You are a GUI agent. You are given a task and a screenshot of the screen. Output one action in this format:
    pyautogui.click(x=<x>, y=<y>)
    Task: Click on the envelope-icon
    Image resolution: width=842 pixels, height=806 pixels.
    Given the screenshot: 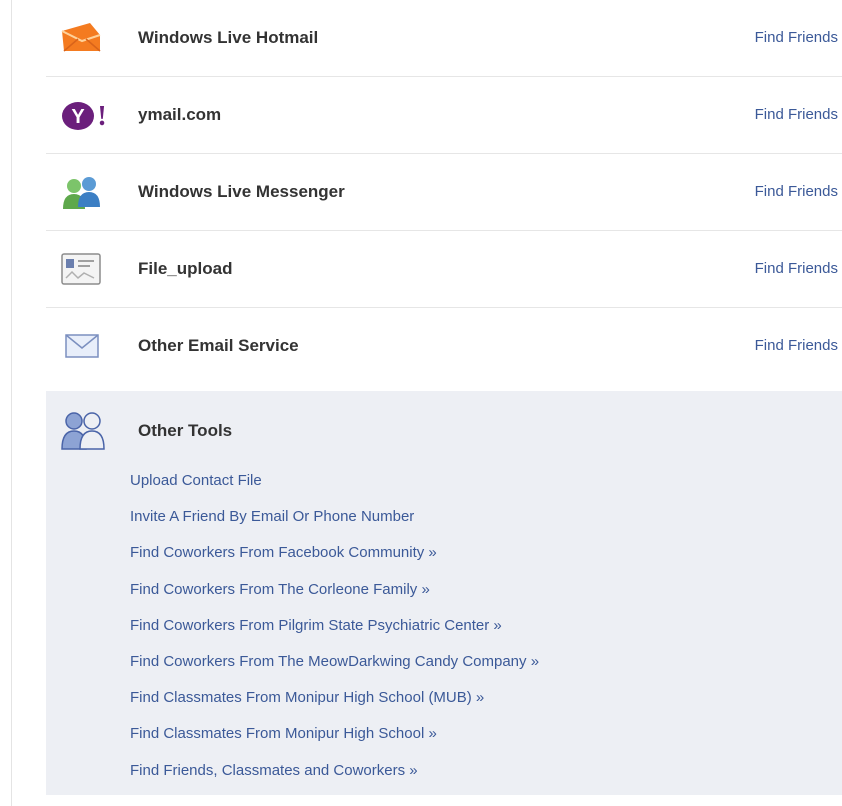 What is the action you would take?
    pyautogui.click(x=81, y=346)
    